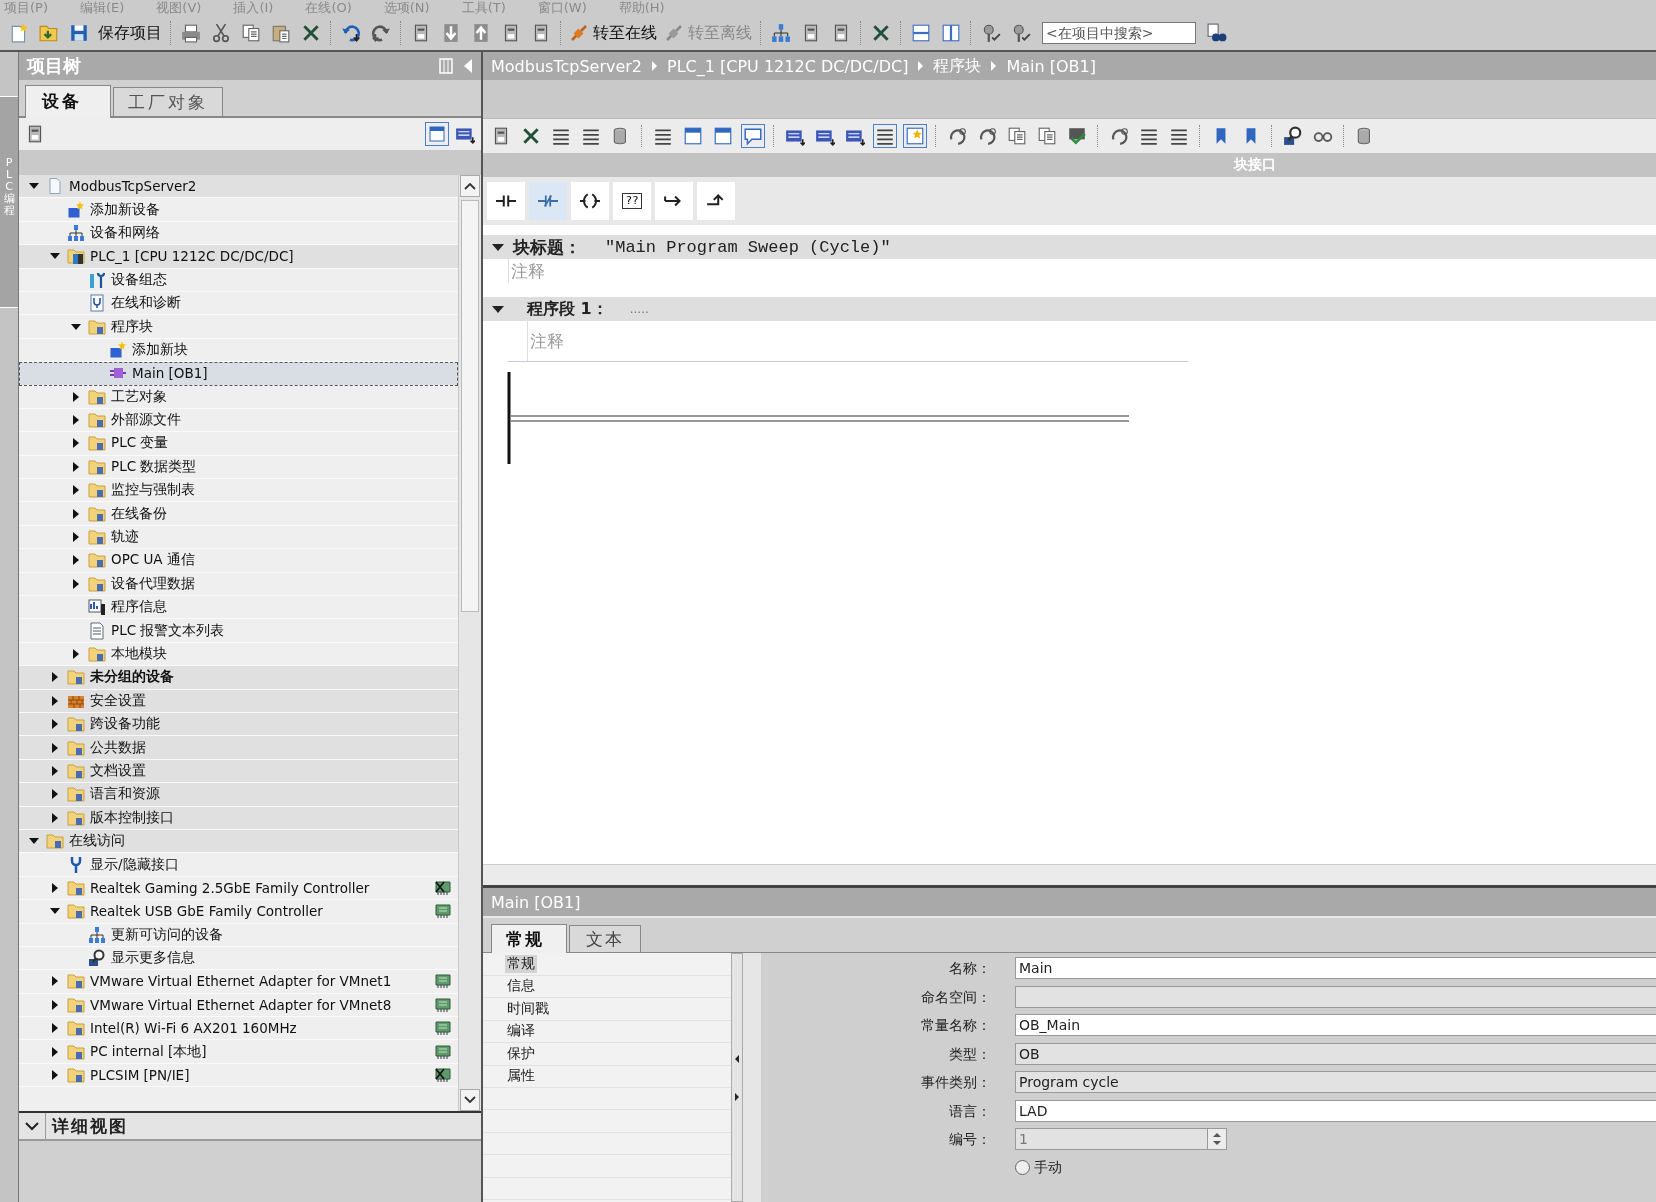  What do you see at coordinates (238, 561) in the screenshot?
I see `tree-item: OPC UA 通信` at bounding box center [238, 561].